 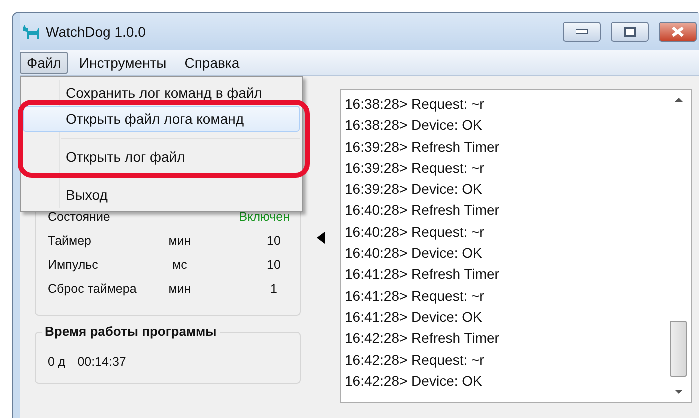 What do you see at coordinates (80, 217) in the screenshot?
I see `row-label: Состояние` at bounding box center [80, 217].